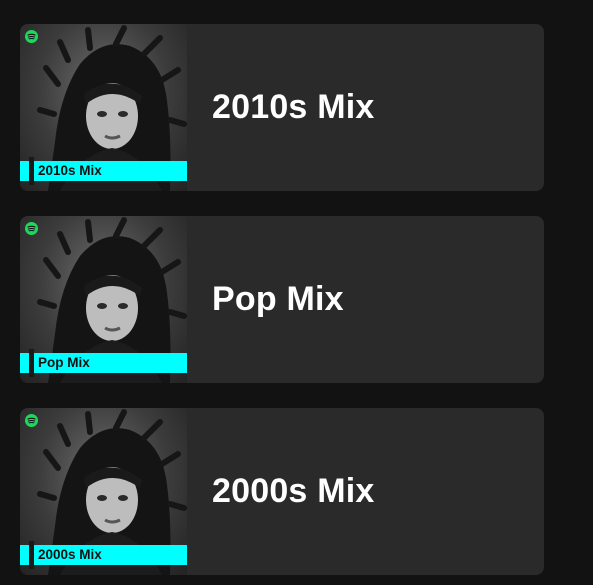 Image resolution: width=593 pixels, height=585 pixels. I want to click on mix-cover-label: 2010s Mix, so click(103, 171).